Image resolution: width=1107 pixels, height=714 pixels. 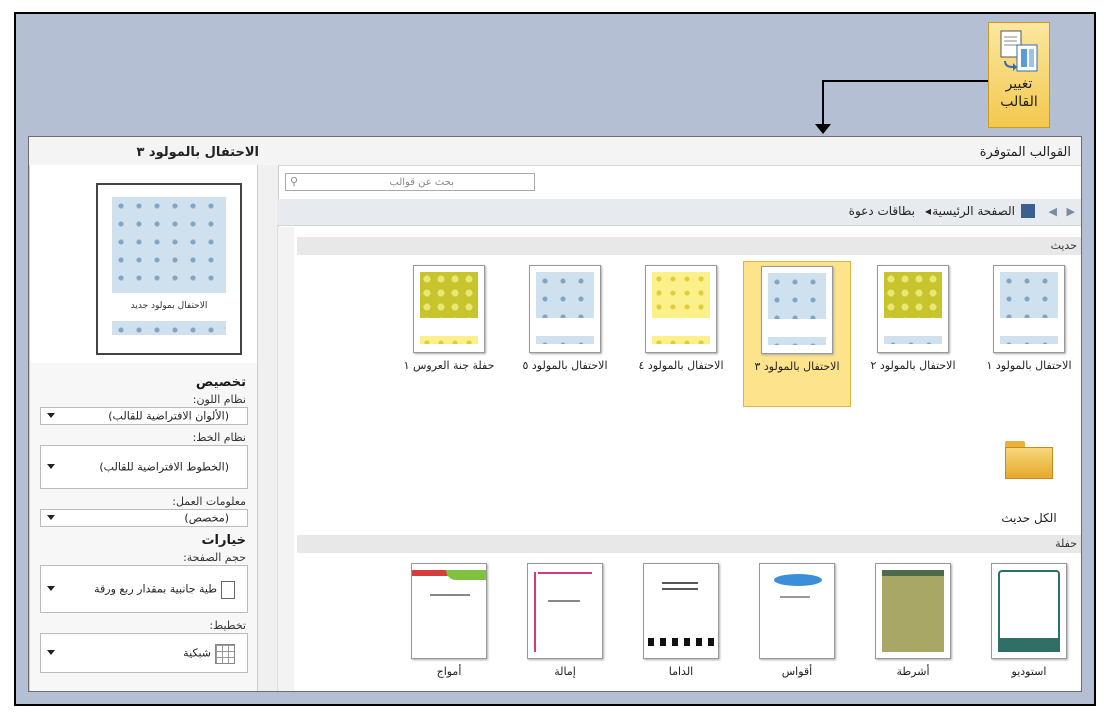 I want to click on search-input: ⚲ بحث عن قوالب, so click(x=410, y=182).